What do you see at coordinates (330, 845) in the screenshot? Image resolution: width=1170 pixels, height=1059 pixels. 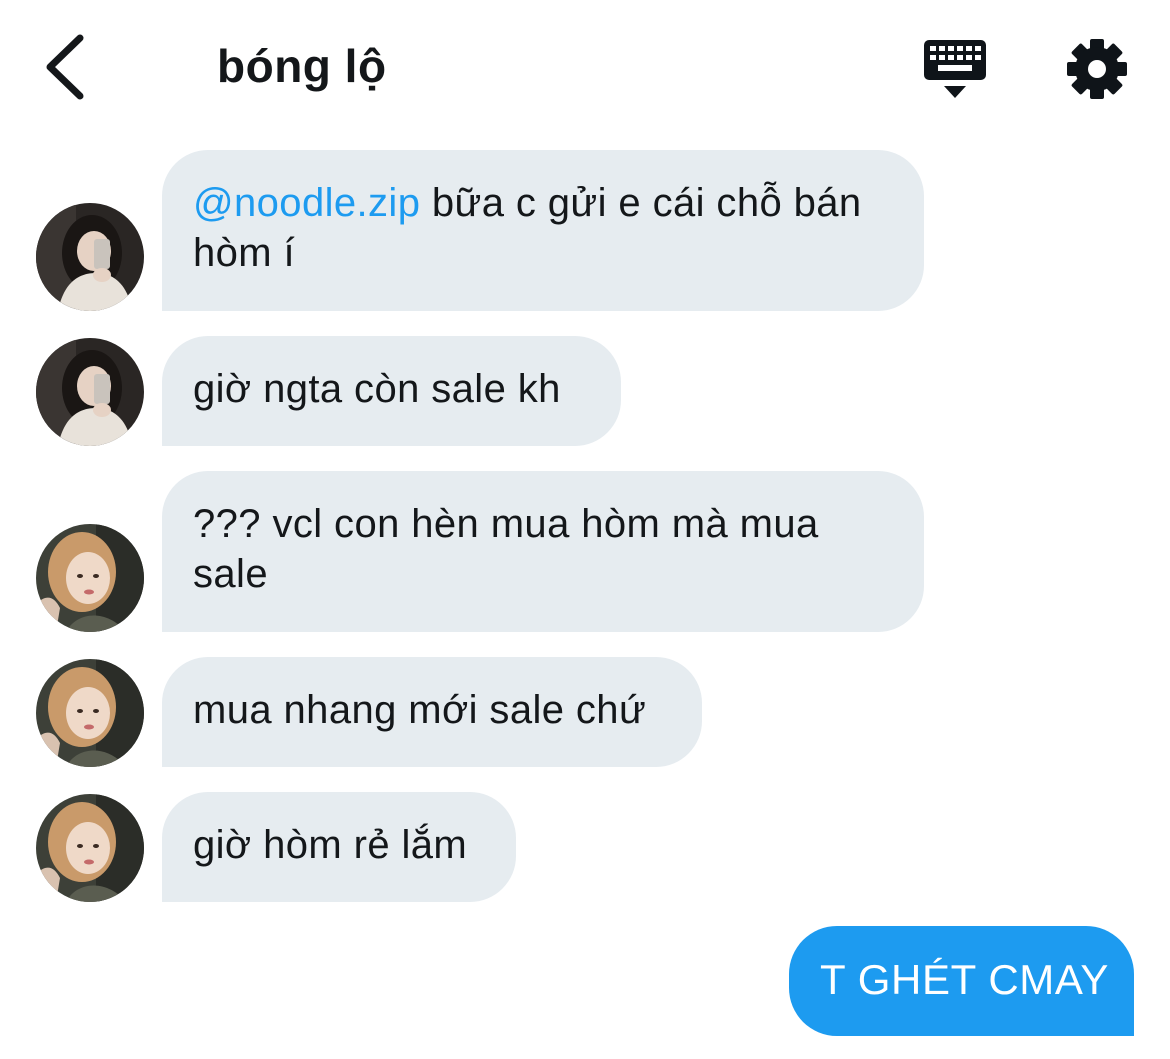 I see `message-text: giờ hòm rẻ lắm` at bounding box center [330, 845].